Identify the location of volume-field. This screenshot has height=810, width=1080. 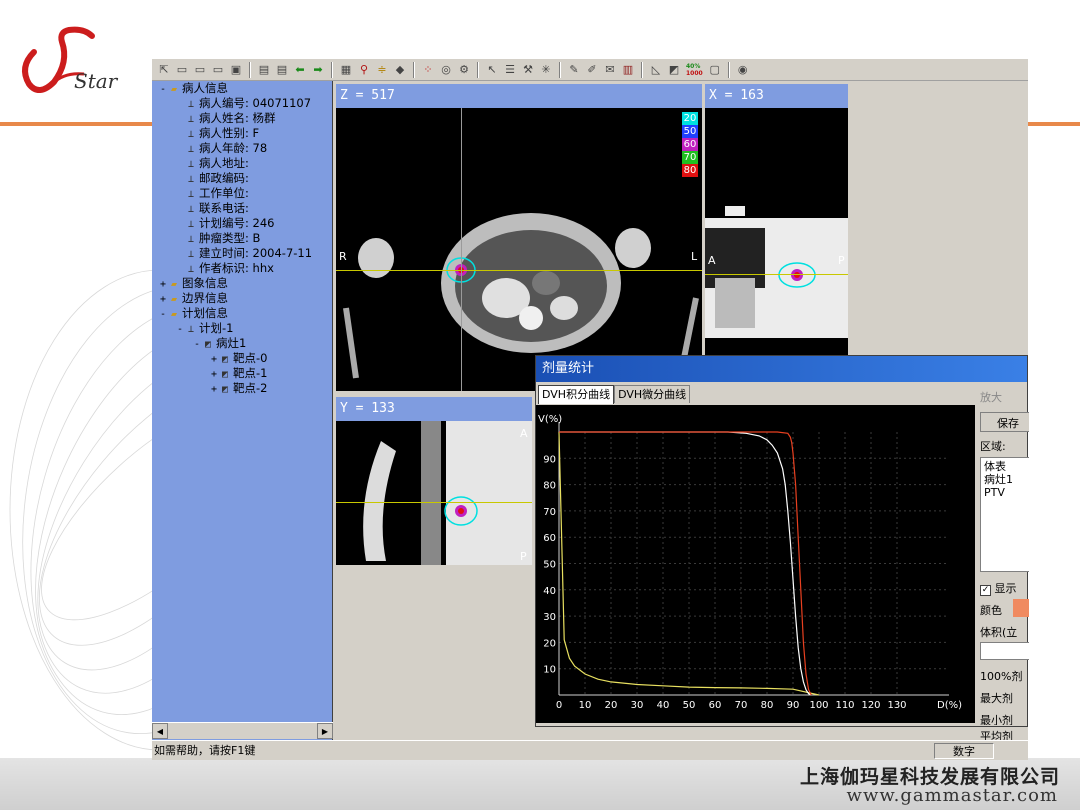
(1004, 651).